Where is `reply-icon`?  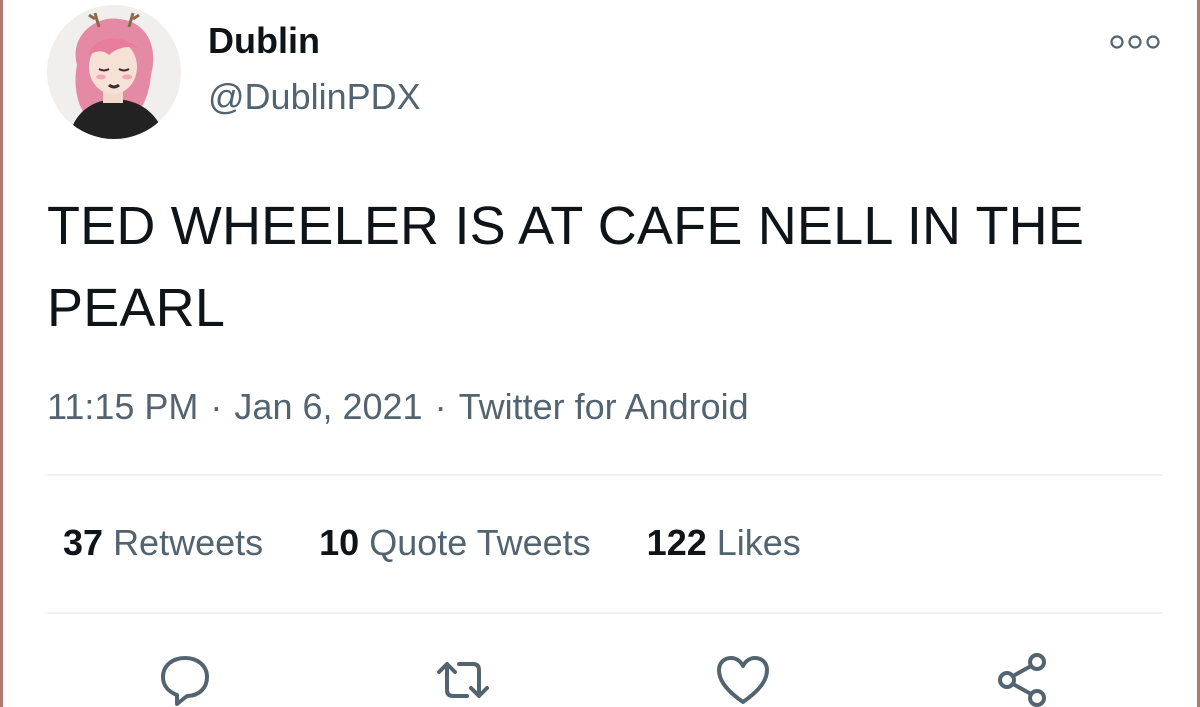
reply-icon is located at coordinates (185, 681).